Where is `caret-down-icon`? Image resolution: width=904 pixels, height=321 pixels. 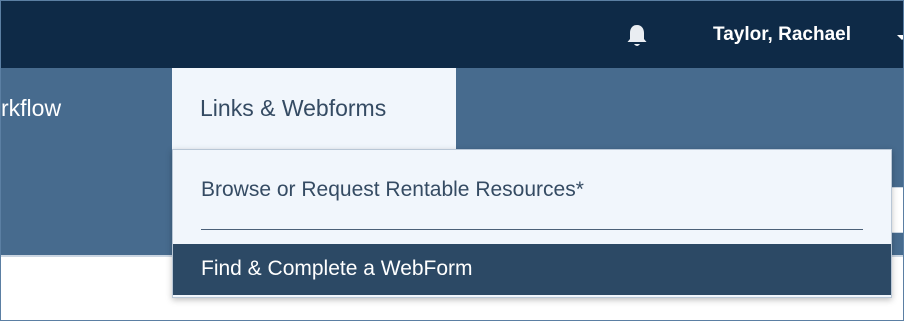
caret-down-icon is located at coordinates (900, 37).